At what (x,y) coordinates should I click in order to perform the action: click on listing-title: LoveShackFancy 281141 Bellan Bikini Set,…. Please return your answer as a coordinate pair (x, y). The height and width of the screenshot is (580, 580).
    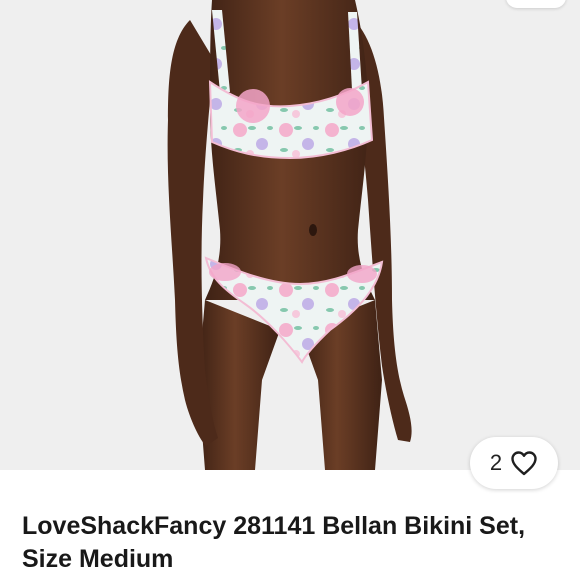
    Looking at the image, I should click on (274, 542).